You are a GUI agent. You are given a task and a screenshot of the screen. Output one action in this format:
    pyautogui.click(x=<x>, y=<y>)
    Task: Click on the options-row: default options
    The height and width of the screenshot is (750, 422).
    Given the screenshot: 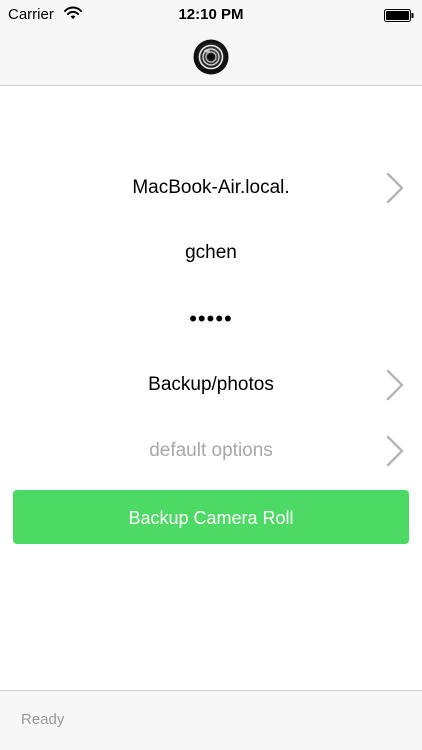 What is the action you would take?
    pyautogui.click(x=211, y=451)
    